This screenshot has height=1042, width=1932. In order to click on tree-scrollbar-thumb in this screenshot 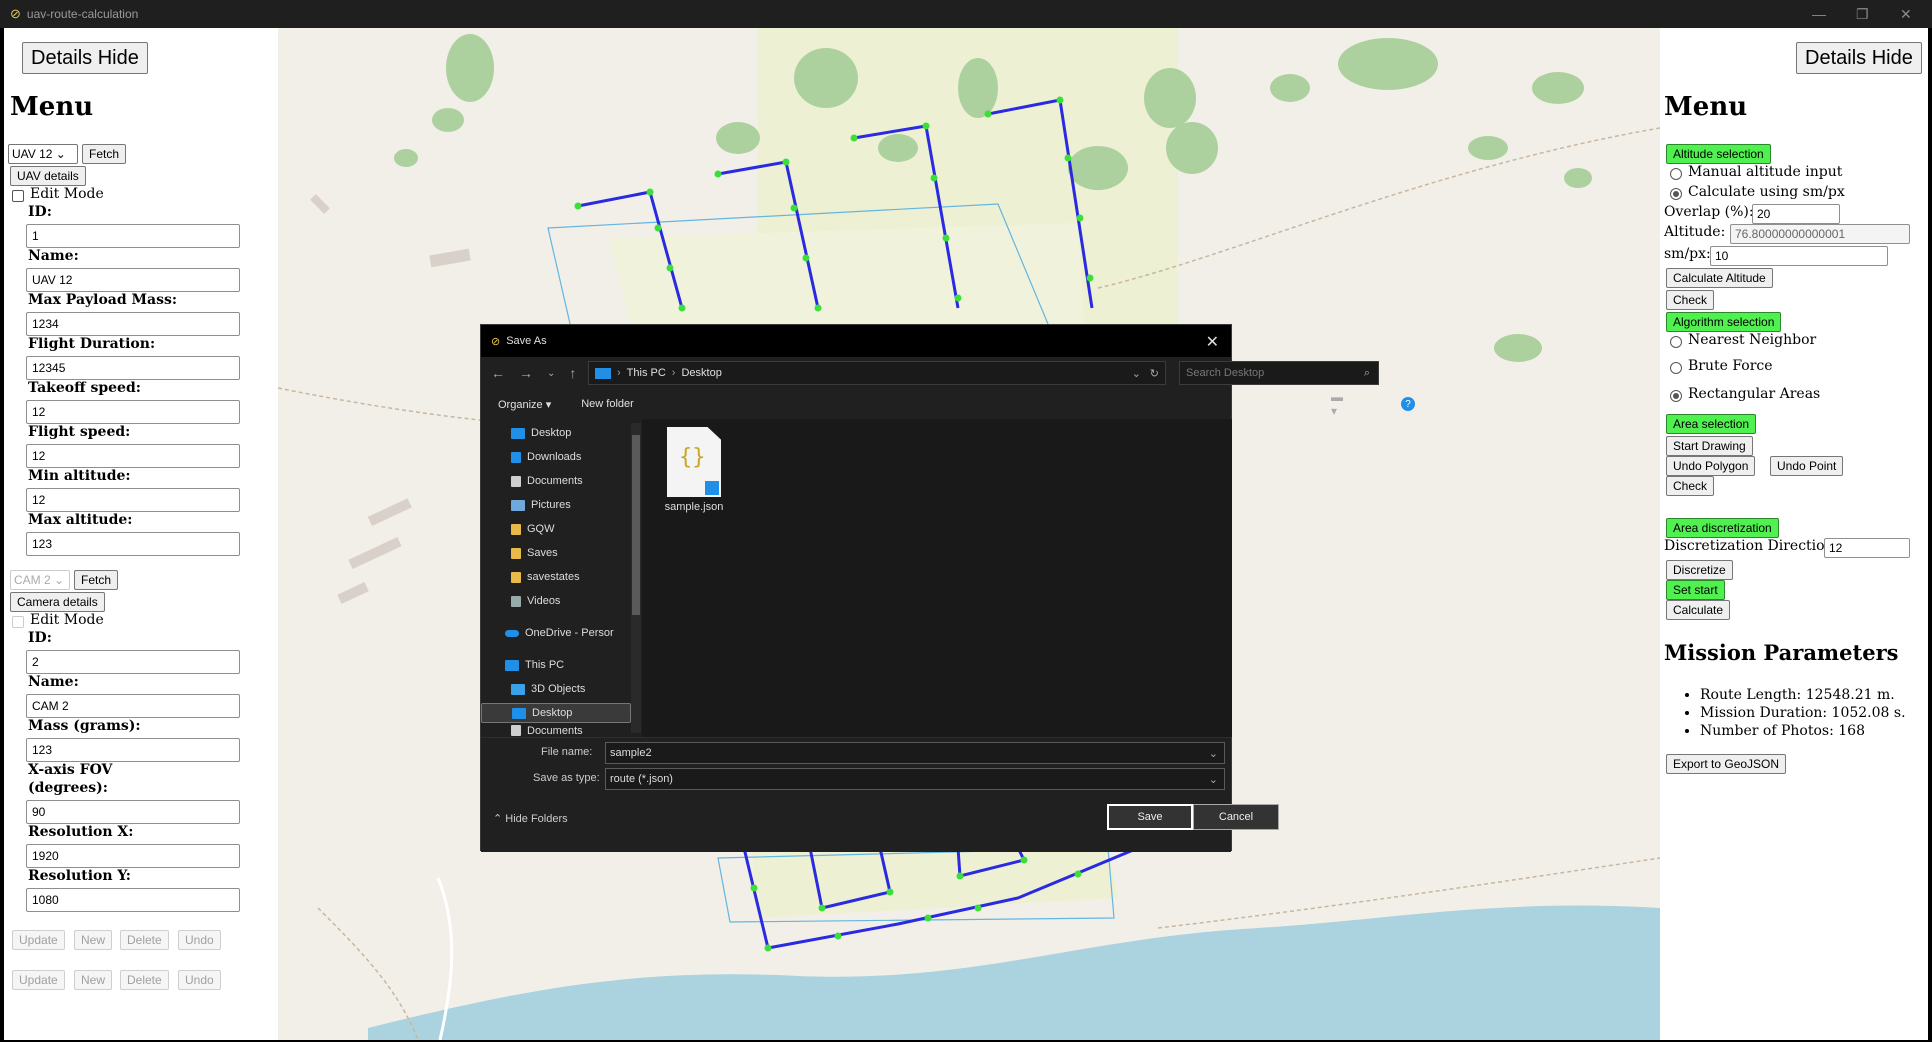, I will do `click(636, 525)`.